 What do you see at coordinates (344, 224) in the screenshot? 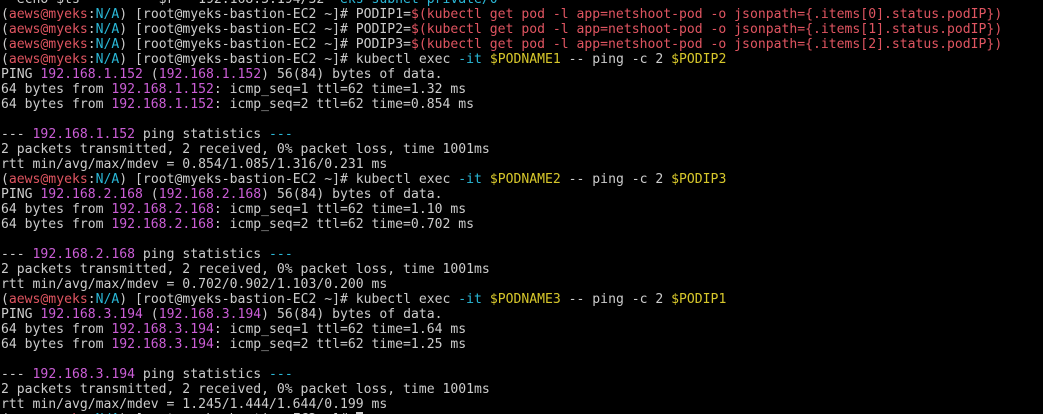
I see `terminal-text-segment: : icmp_seq=2 ttl=62 time=0.702 ms` at bounding box center [344, 224].